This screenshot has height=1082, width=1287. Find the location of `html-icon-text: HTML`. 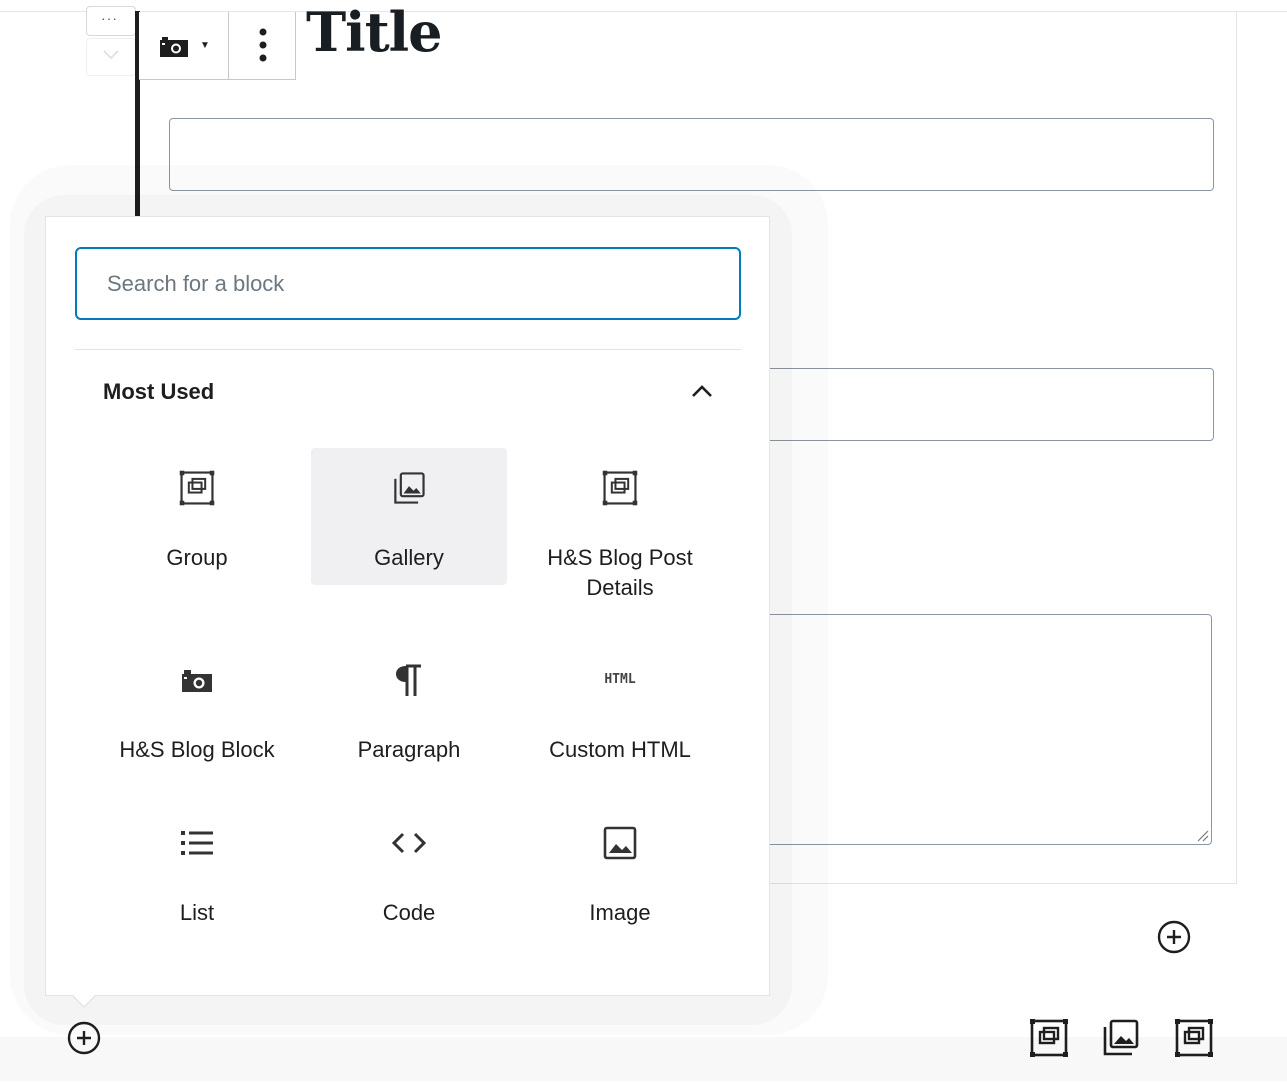

html-icon-text: HTML is located at coordinates (620, 679).